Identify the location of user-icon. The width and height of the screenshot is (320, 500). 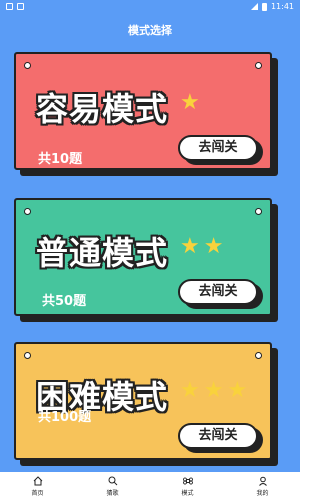
(262, 481).